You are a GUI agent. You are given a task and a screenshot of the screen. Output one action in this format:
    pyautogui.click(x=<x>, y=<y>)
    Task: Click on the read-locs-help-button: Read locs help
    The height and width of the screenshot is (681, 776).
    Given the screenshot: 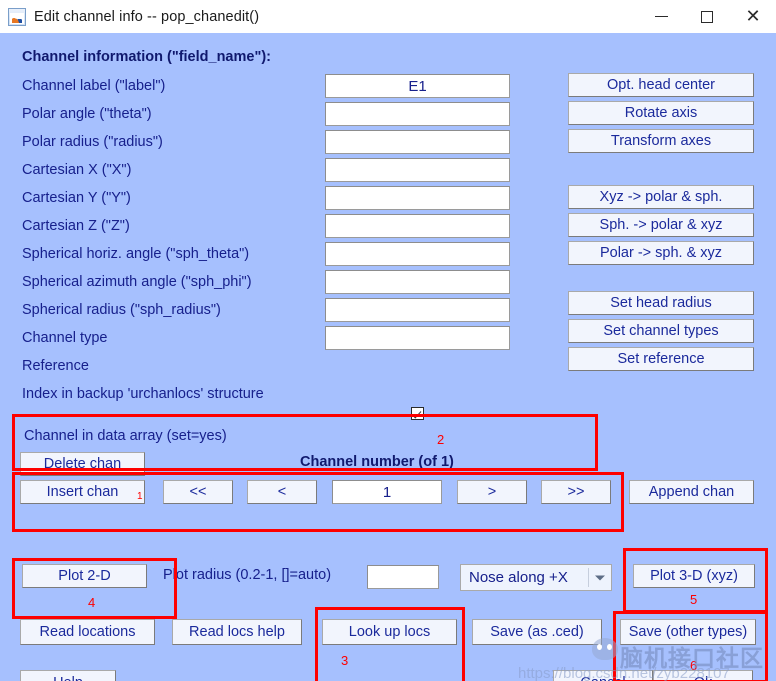 What is the action you would take?
    pyautogui.click(x=237, y=632)
    